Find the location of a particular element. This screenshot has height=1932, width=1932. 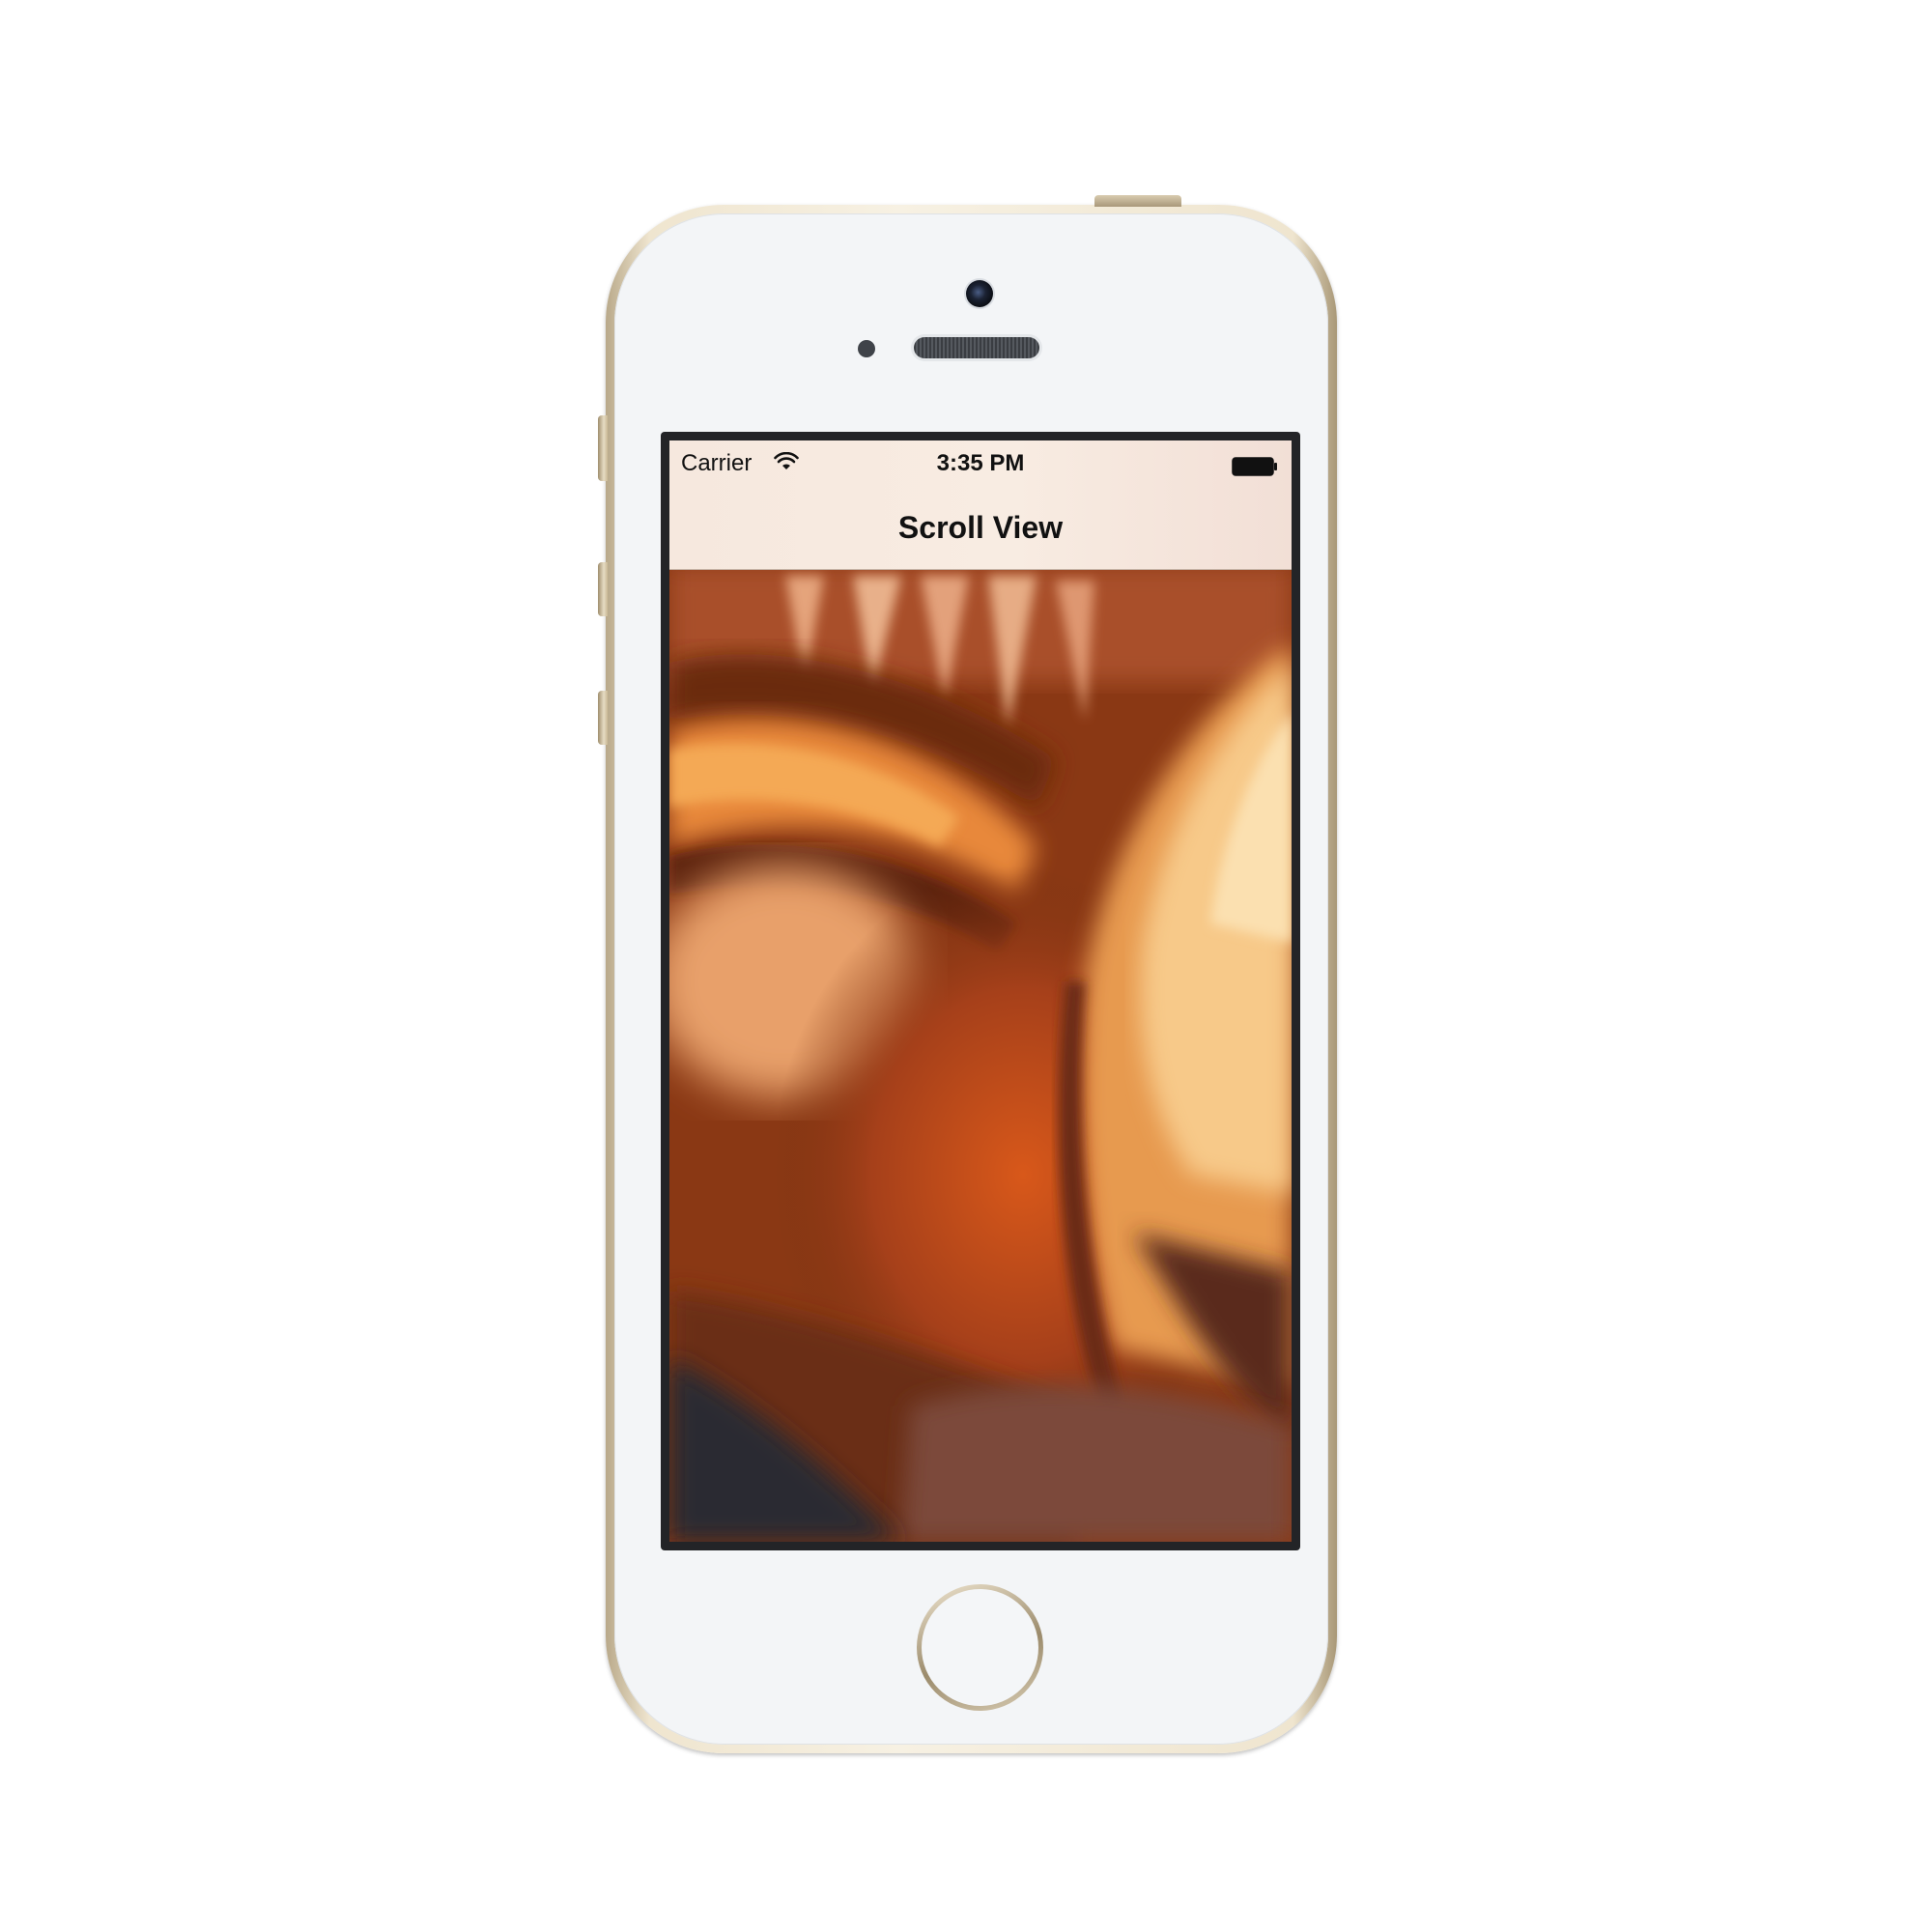

home-button is located at coordinates (980, 1647).